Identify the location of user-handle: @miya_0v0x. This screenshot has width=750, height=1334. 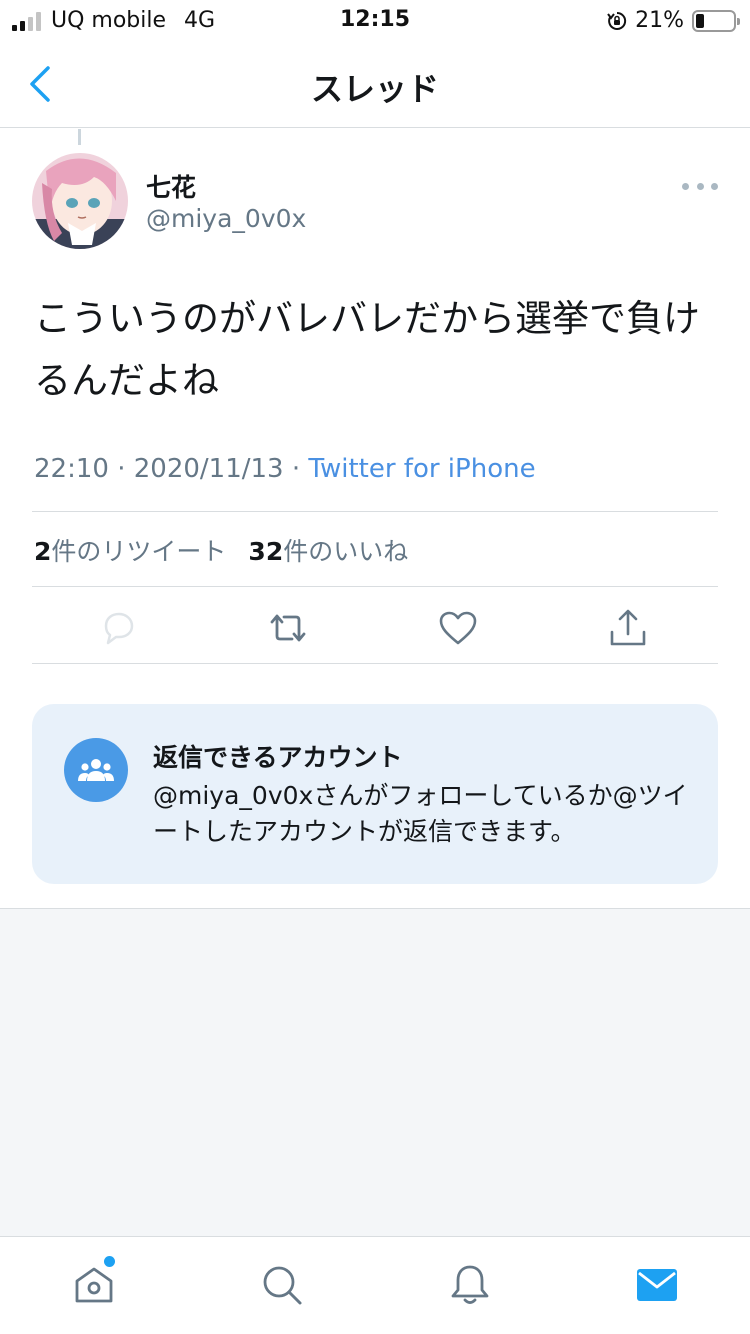
(226, 218).